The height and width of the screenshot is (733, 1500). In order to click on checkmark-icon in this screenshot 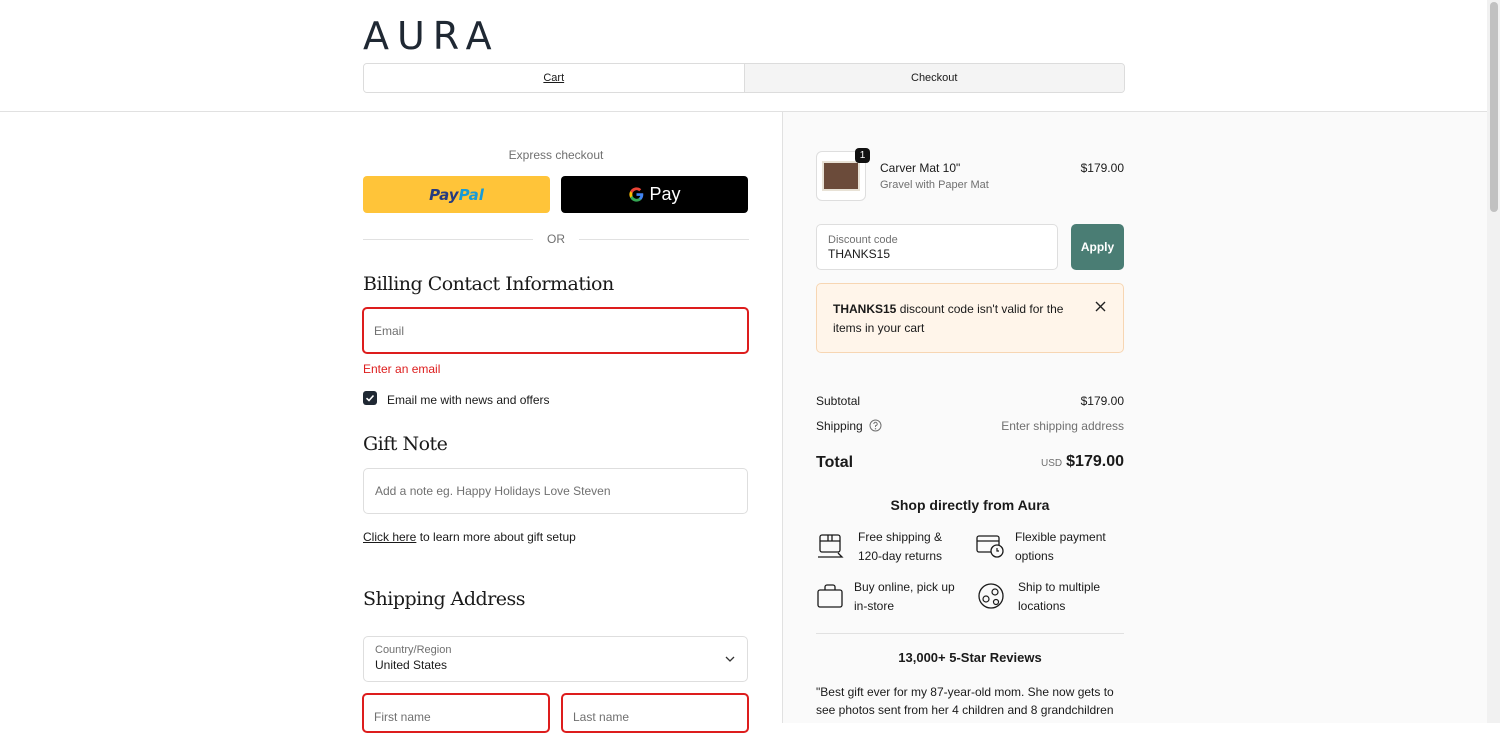, I will do `click(370, 398)`.